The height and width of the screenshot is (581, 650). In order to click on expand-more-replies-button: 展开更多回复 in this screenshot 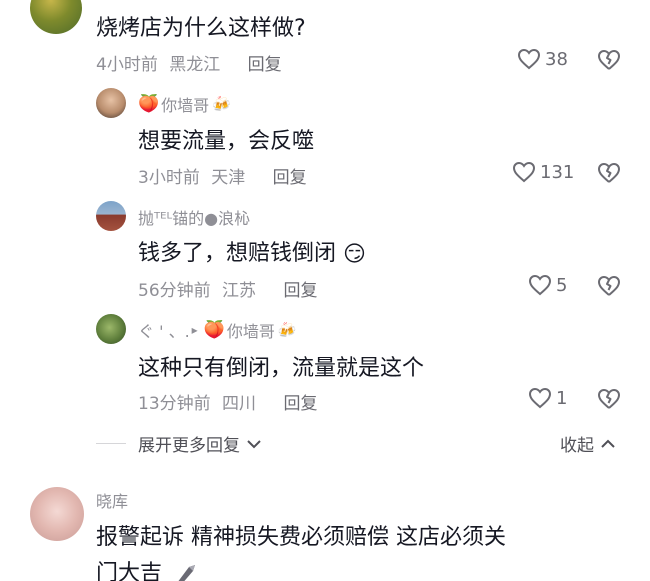, I will do `click(200, 443)`.